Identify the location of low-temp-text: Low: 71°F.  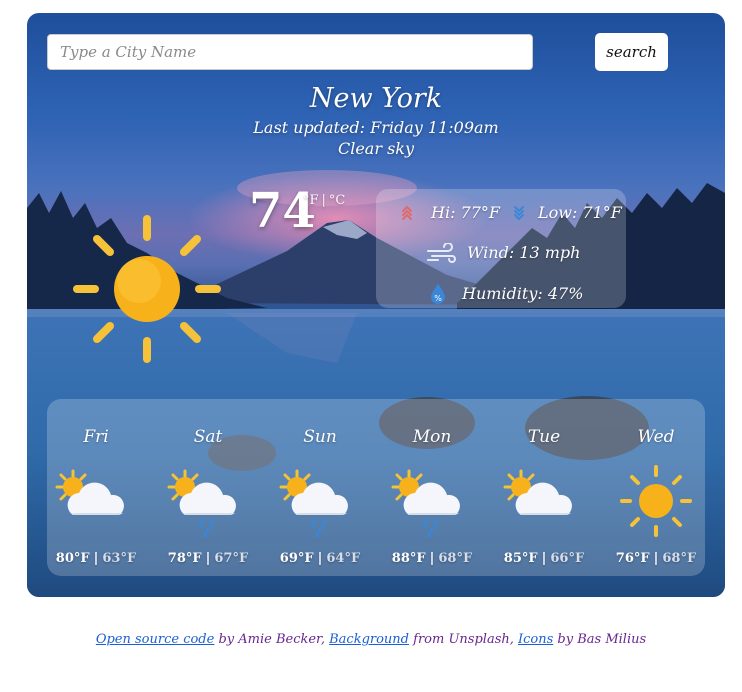
(580, 212).